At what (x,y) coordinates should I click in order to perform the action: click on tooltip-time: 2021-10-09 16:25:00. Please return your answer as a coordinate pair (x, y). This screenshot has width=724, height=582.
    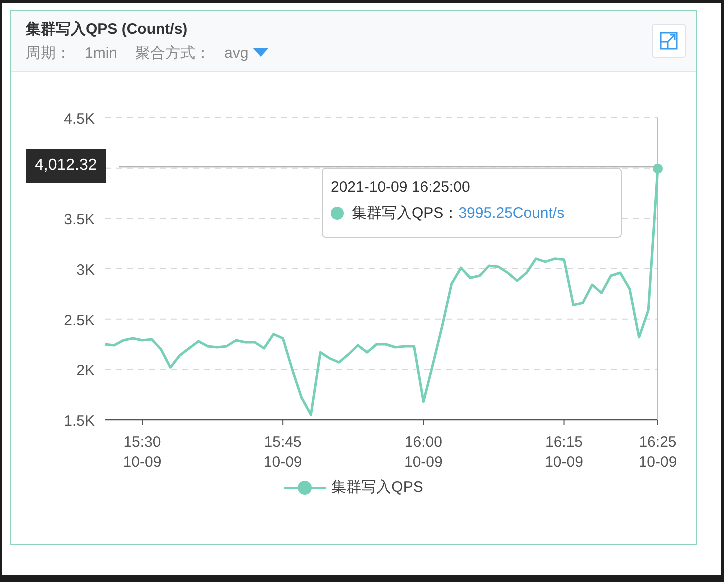
    Looking at the image, I should click on (401, 187).